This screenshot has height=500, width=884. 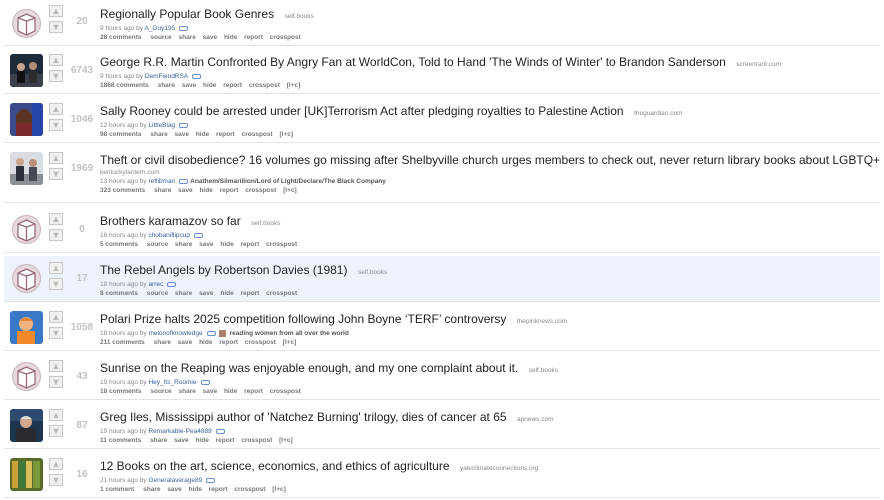 I want to click on post-domain: theguardian.com, so click(x=658, y=113).